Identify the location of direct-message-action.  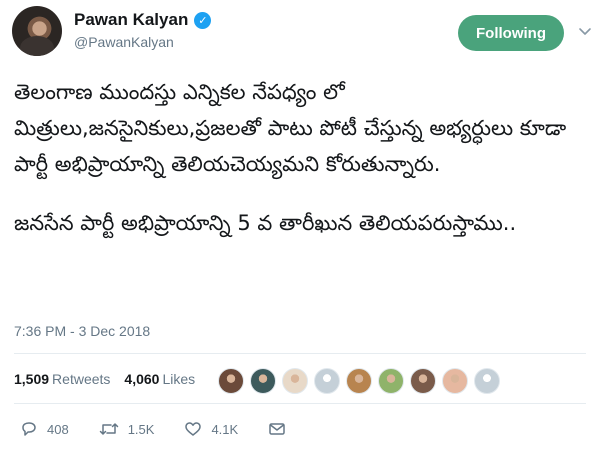
(277, 429).